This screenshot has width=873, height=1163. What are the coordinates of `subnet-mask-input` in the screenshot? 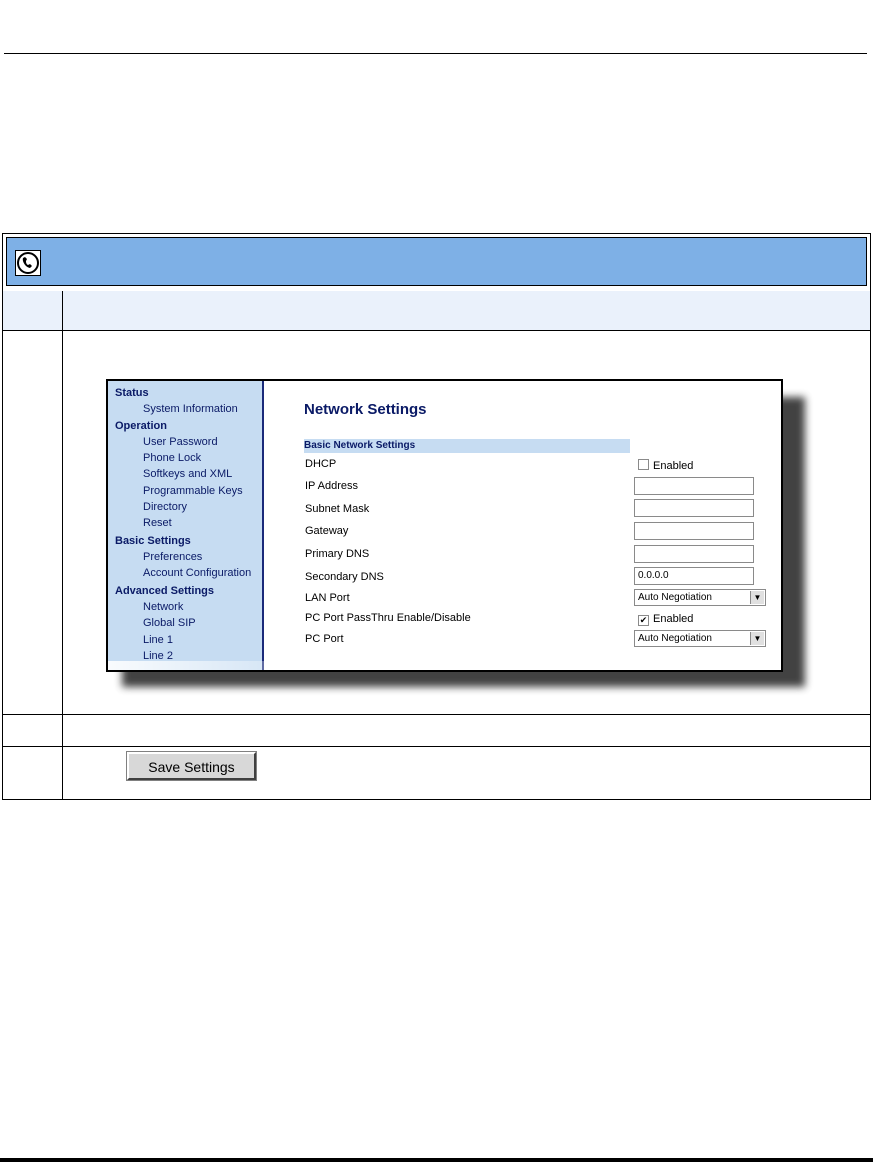 It's located at (694, 508).